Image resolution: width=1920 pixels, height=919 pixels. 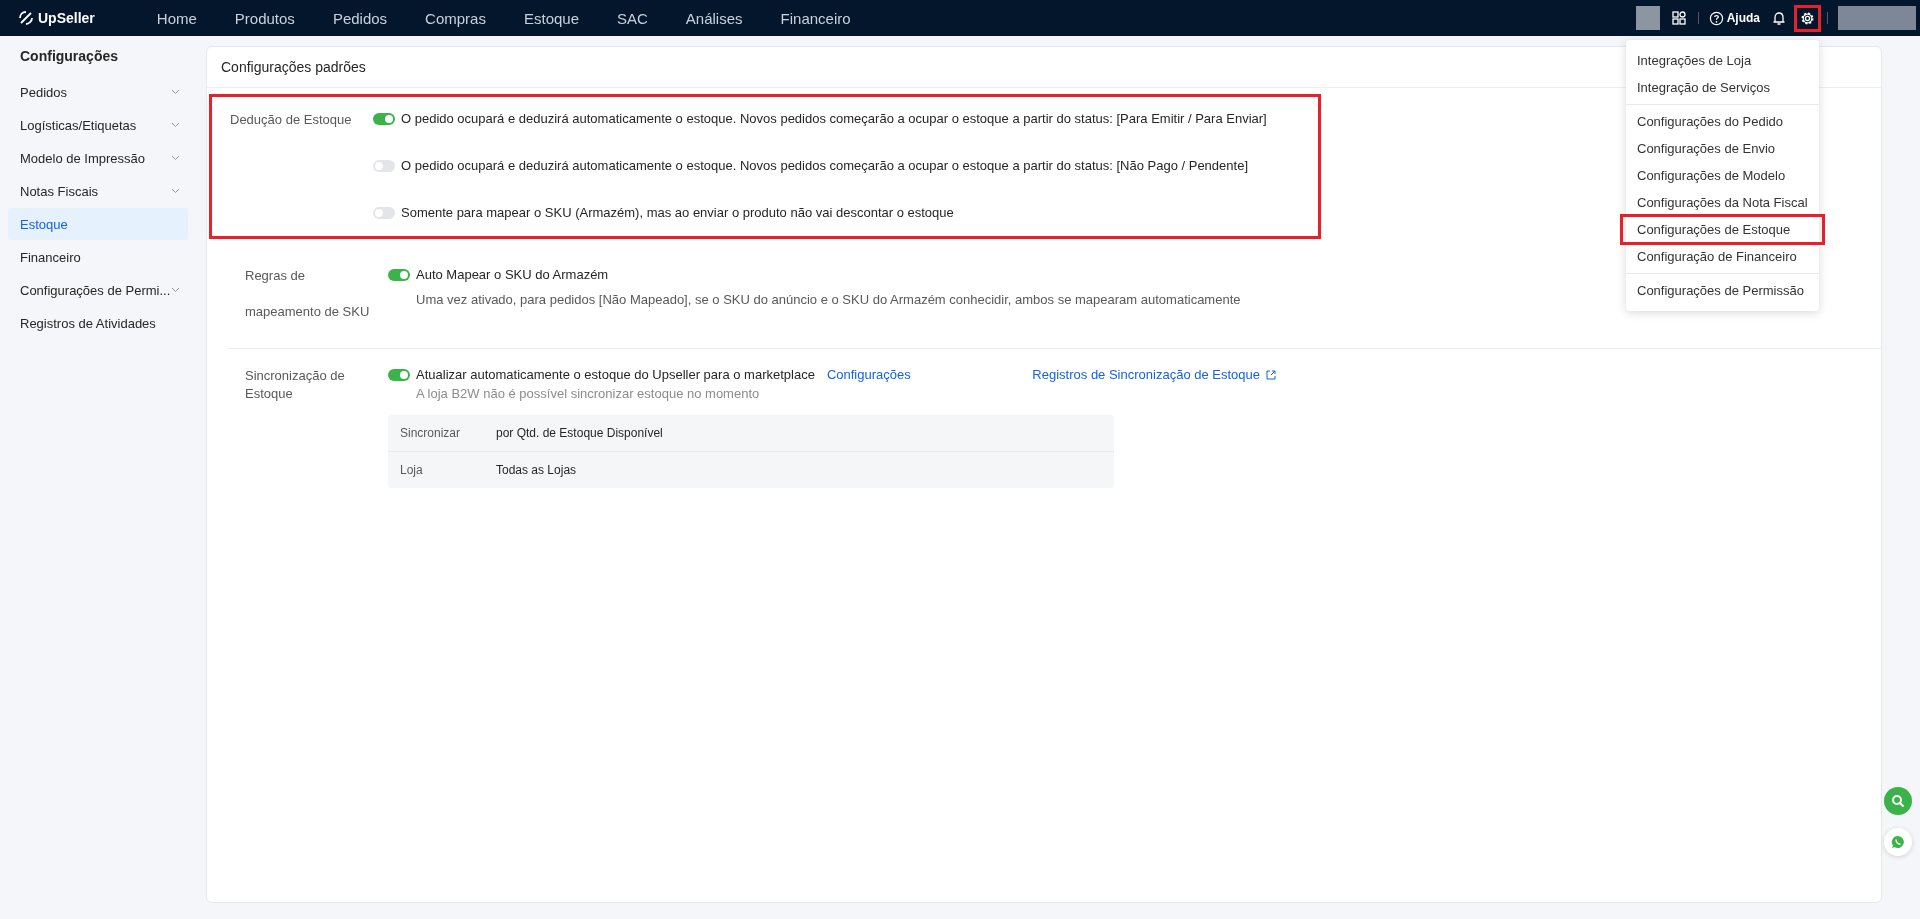 I want to click on option-note: Uma vez ativado, para pedidos [Não Mapeado], se o SKU do anúncio e o SKU do Armazém conhecidir, ambos se mapearam automaticamente, so click(x=828, y=299).